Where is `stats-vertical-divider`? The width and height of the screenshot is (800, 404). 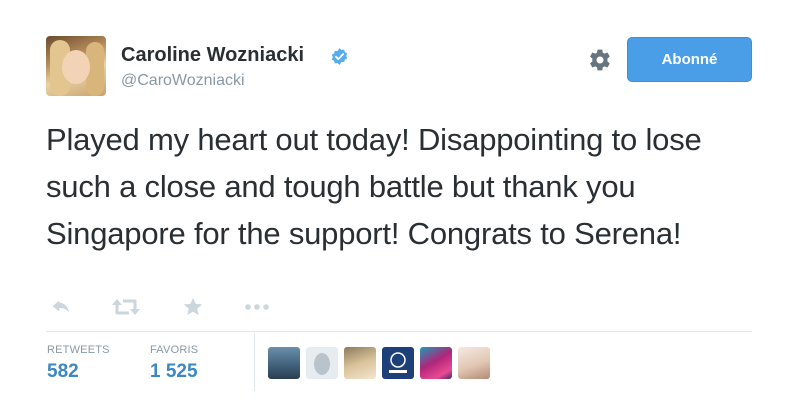
stats-vertical-divider is located at coordinates (254, 362).